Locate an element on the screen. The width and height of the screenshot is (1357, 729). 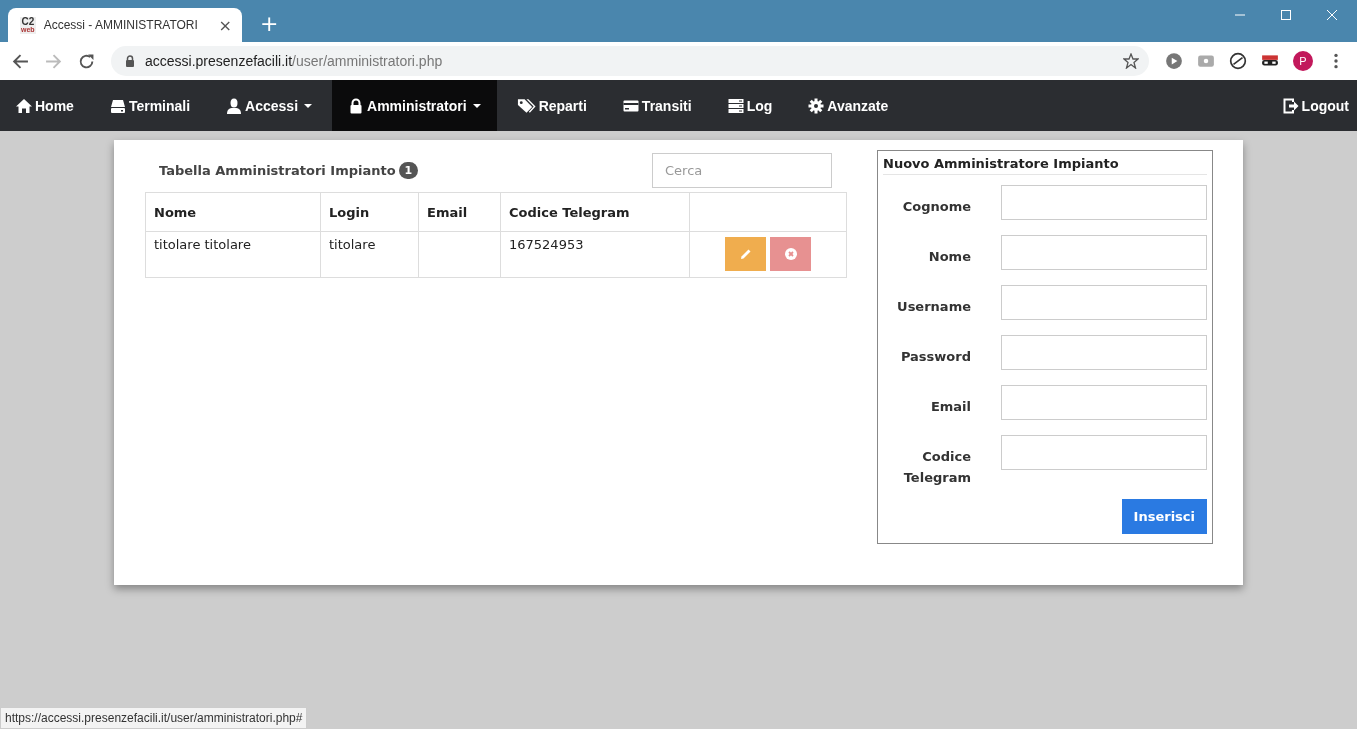
search-field: Cerca is located at coordinates (742, 170).